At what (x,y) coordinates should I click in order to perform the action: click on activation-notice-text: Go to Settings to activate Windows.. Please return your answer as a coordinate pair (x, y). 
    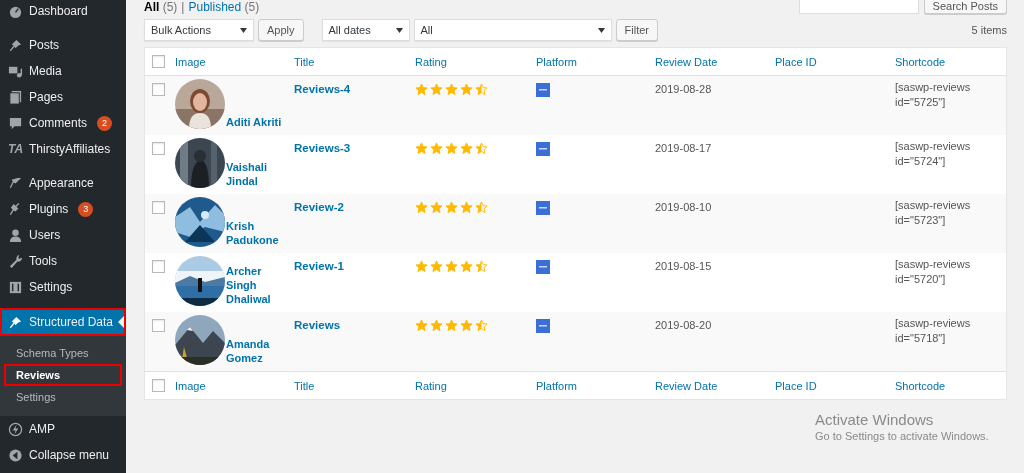
    Looking at the image, I should click on (902, 436).